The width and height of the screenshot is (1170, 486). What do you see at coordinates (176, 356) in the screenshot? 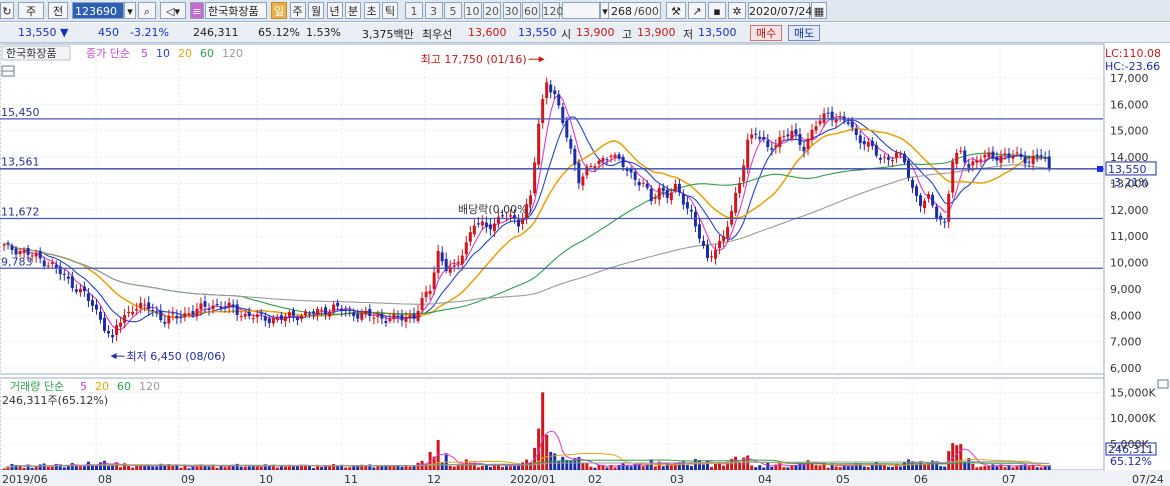
I see `min-annotation: 최저 6,450 (08/06)` at bounding box center [176, 356].